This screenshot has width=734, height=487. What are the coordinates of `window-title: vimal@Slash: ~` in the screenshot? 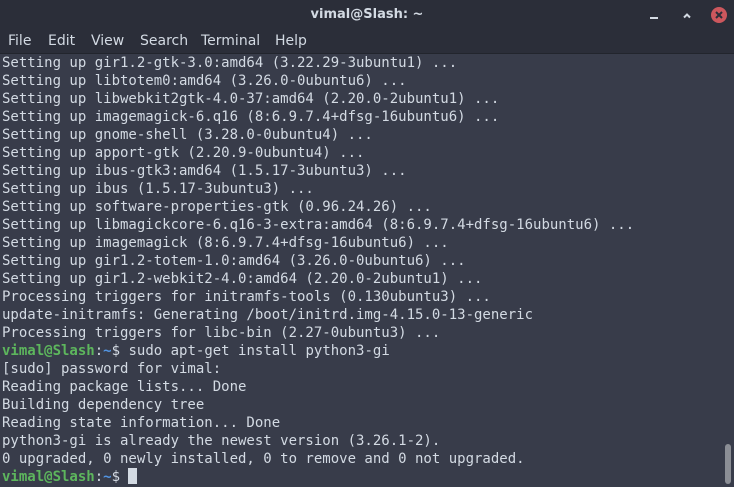 It's located at (367, 14).